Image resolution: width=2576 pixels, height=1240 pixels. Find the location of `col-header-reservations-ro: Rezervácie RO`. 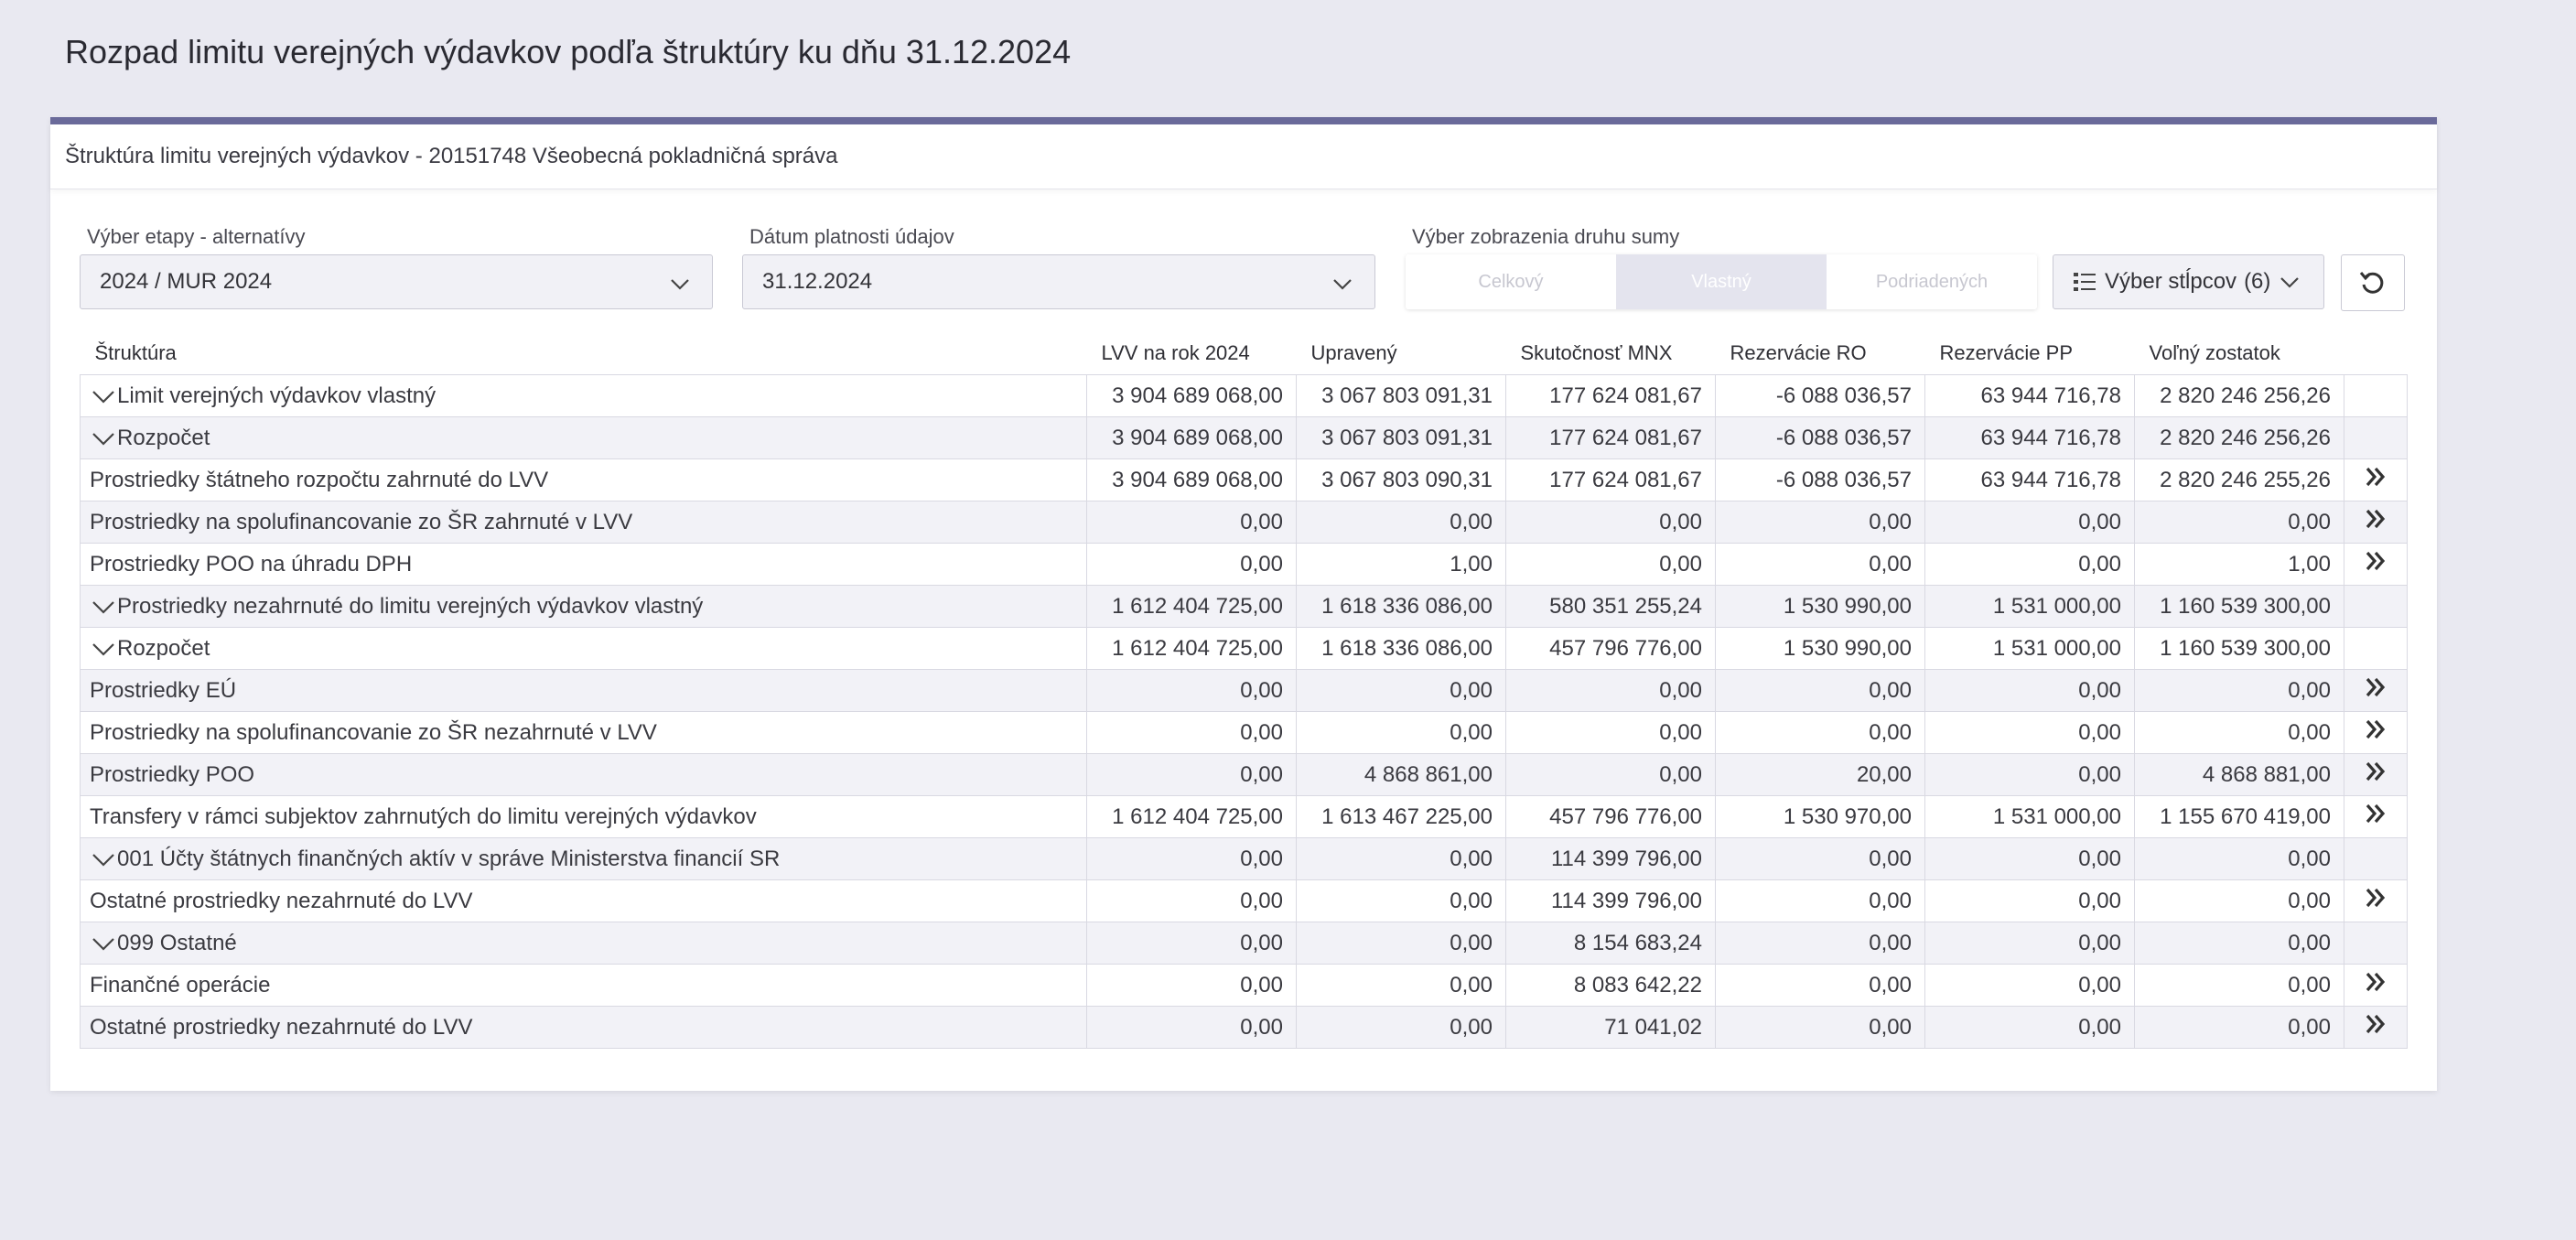

col-header-reservations-ro: Rezervácie RO is located at coordinates (1820, 354).